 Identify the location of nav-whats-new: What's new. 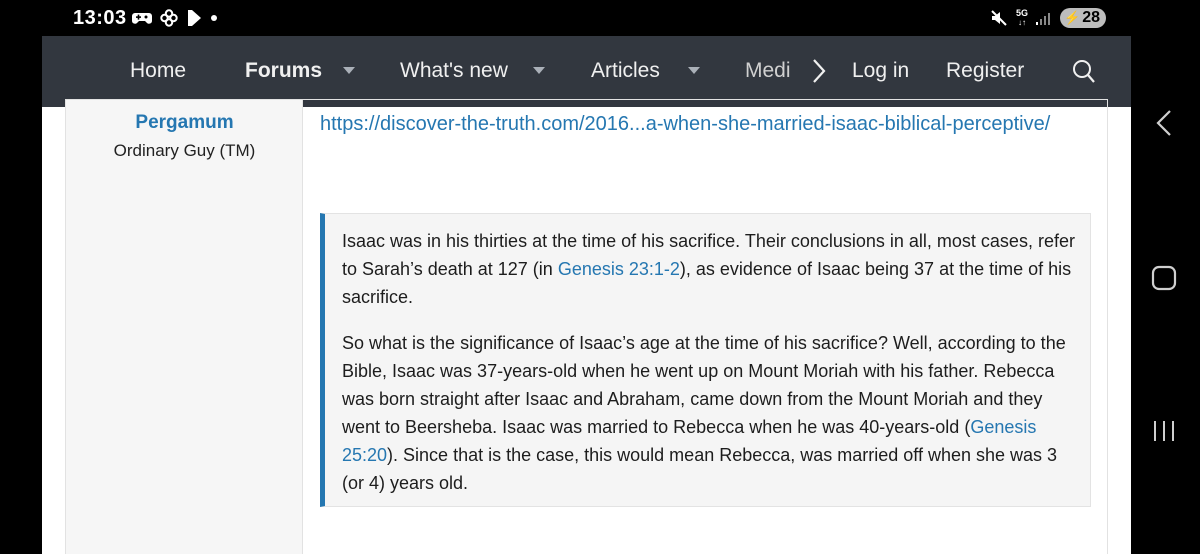
(454, 71).